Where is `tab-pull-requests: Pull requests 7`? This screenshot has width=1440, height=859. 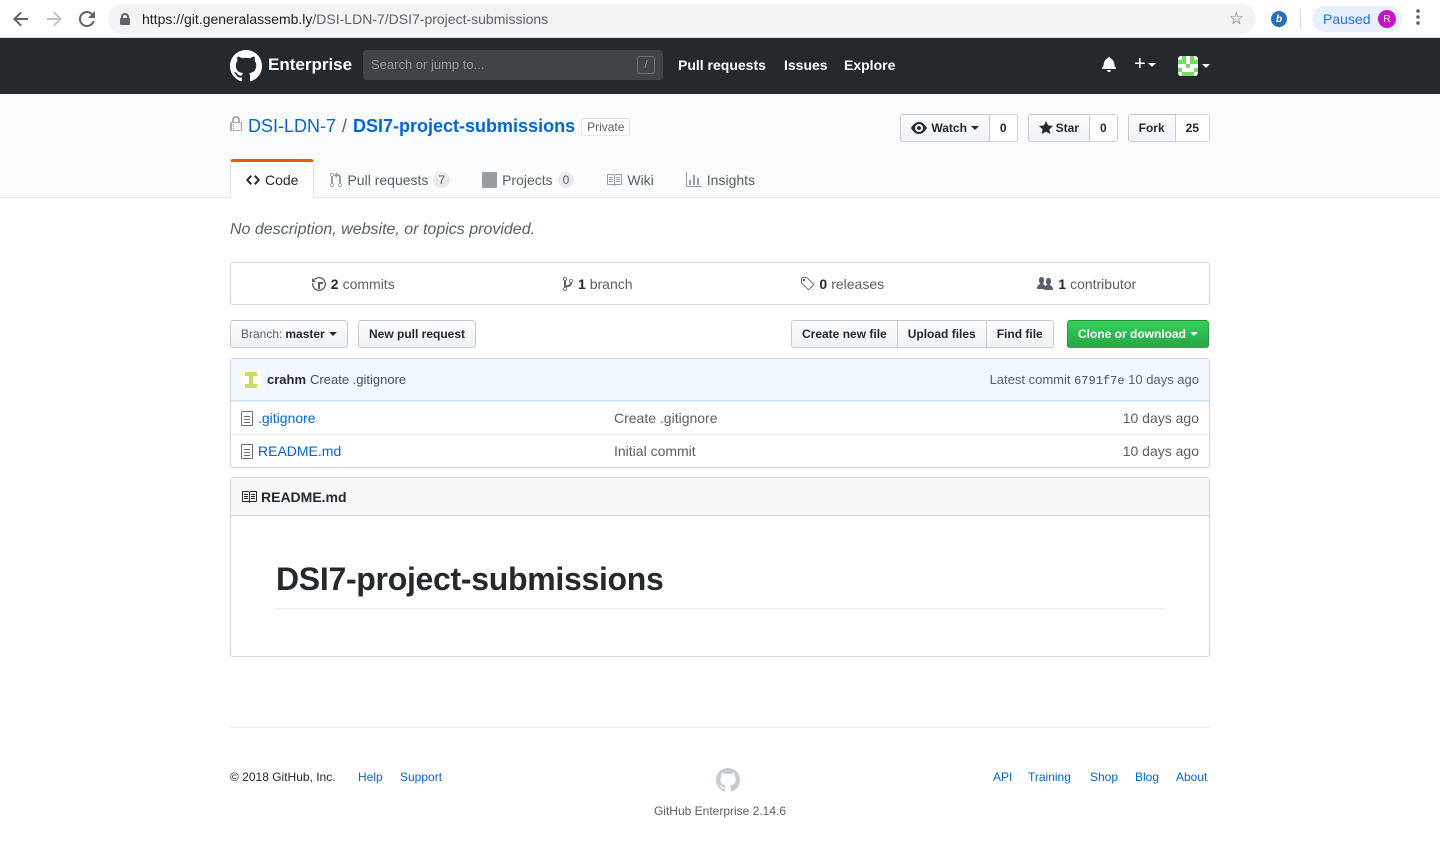
tab-pull-requests: Pull requests 7 is located at coordinates (390, 179).